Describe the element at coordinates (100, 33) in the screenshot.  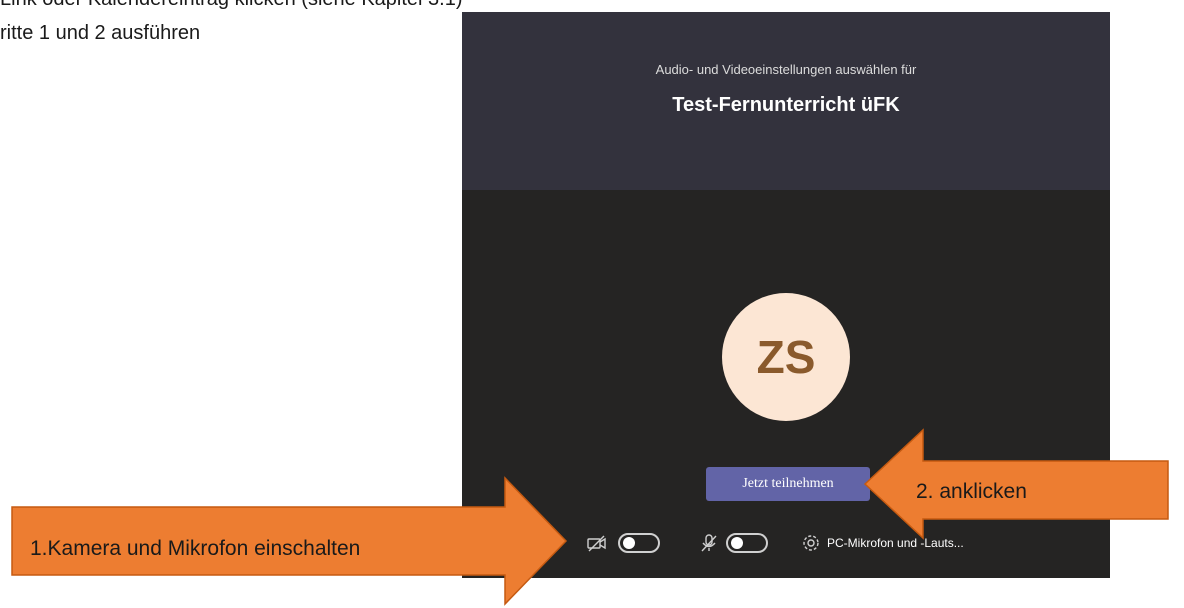
I see `document-text-line: ritte 1 und 2 ausführen` at that location.